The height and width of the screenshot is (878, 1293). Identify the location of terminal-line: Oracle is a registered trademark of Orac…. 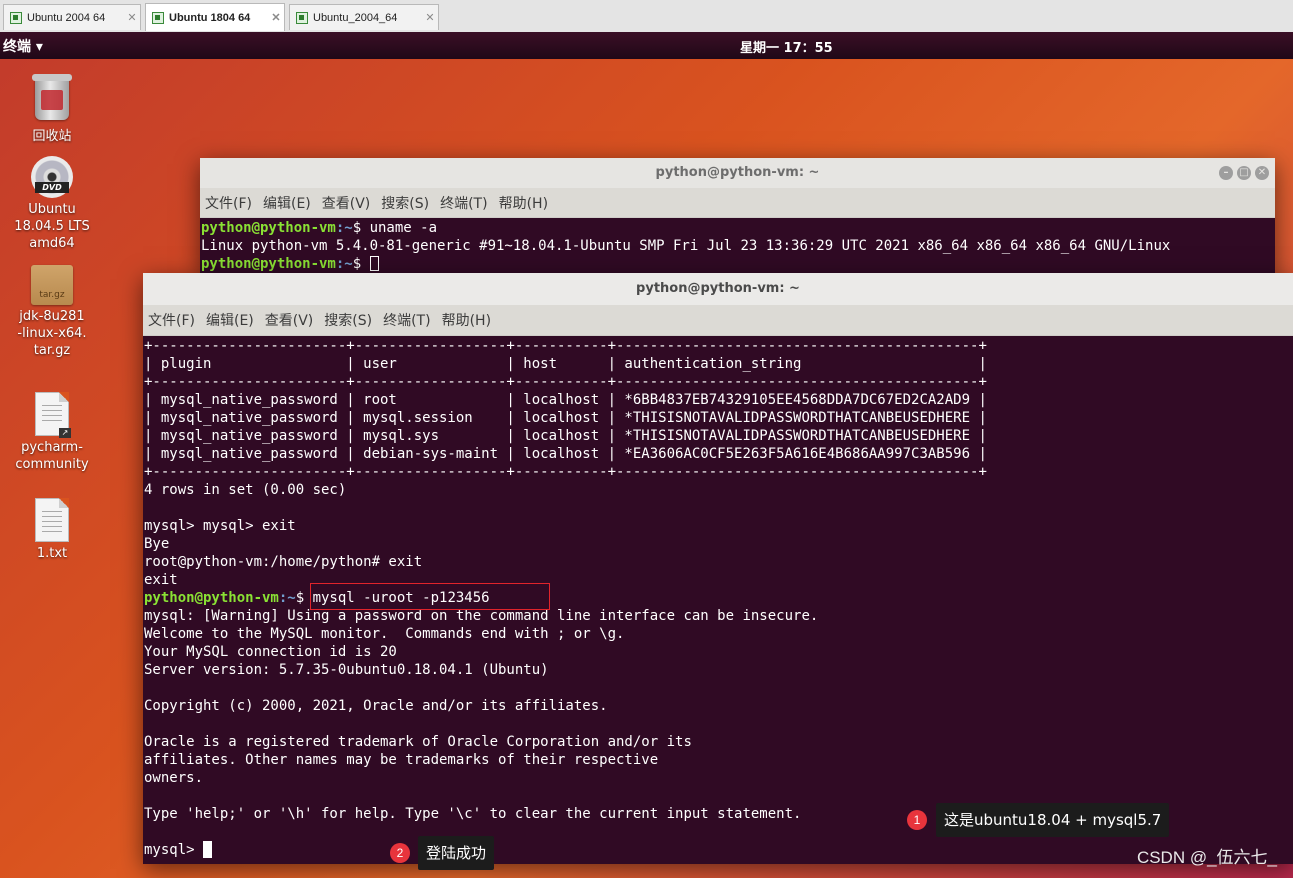
(418, 742).